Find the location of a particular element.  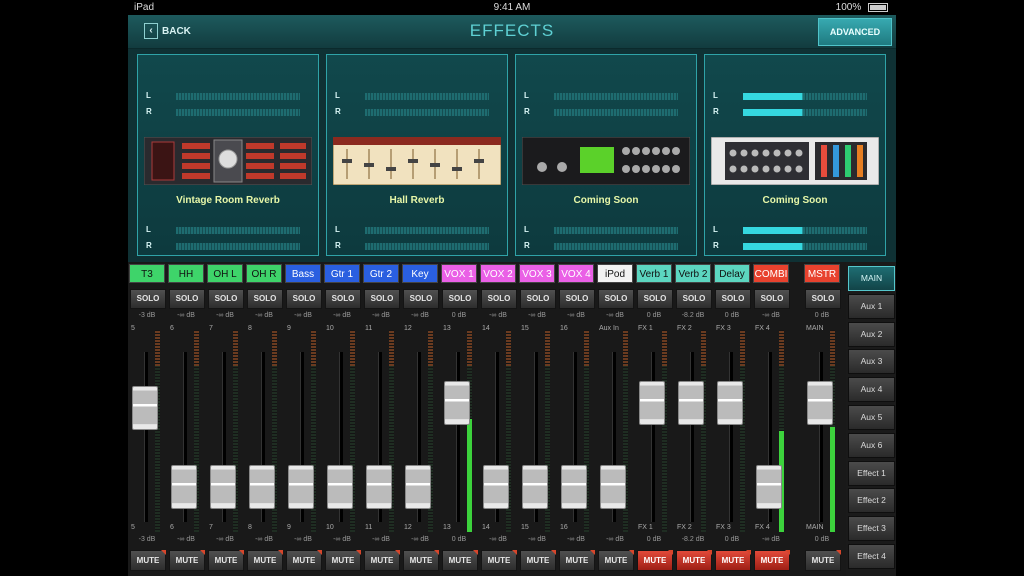

channel-name: Verb 1 is located at coordinates (654, 273).